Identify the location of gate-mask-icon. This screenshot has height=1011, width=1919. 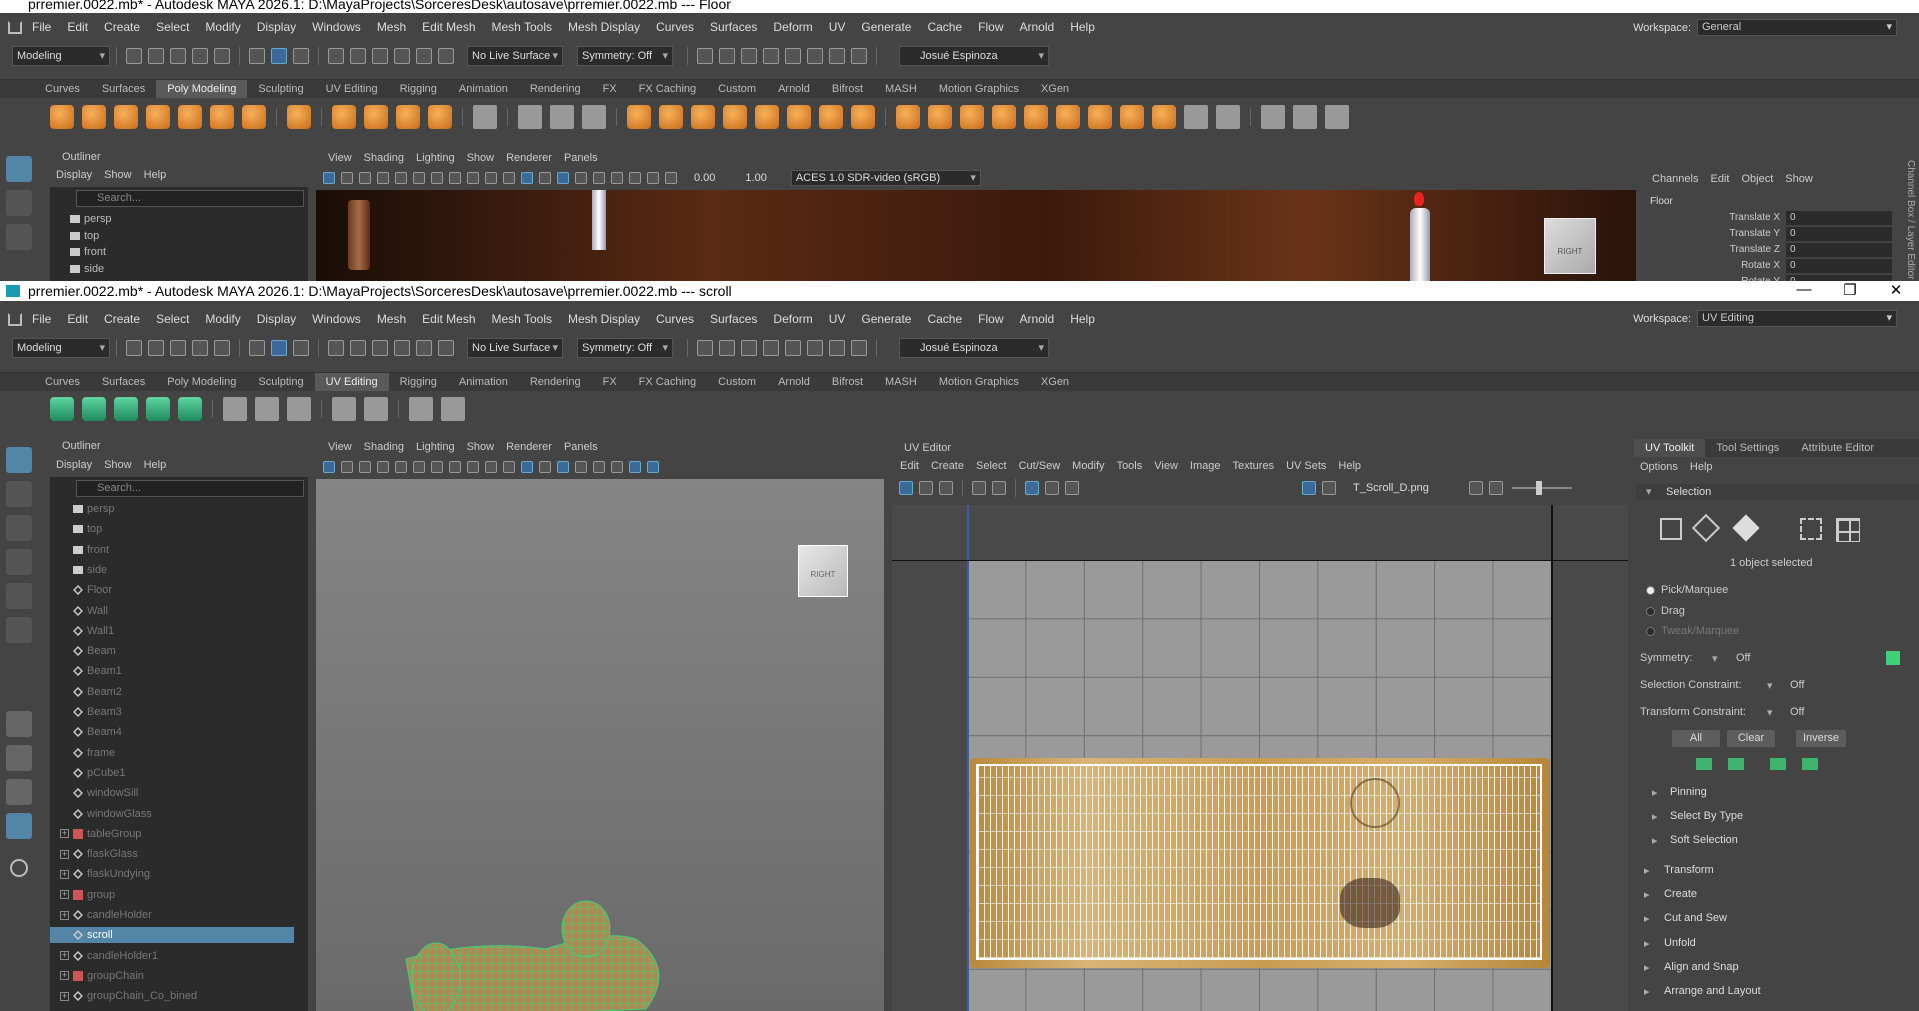
(455, 178).